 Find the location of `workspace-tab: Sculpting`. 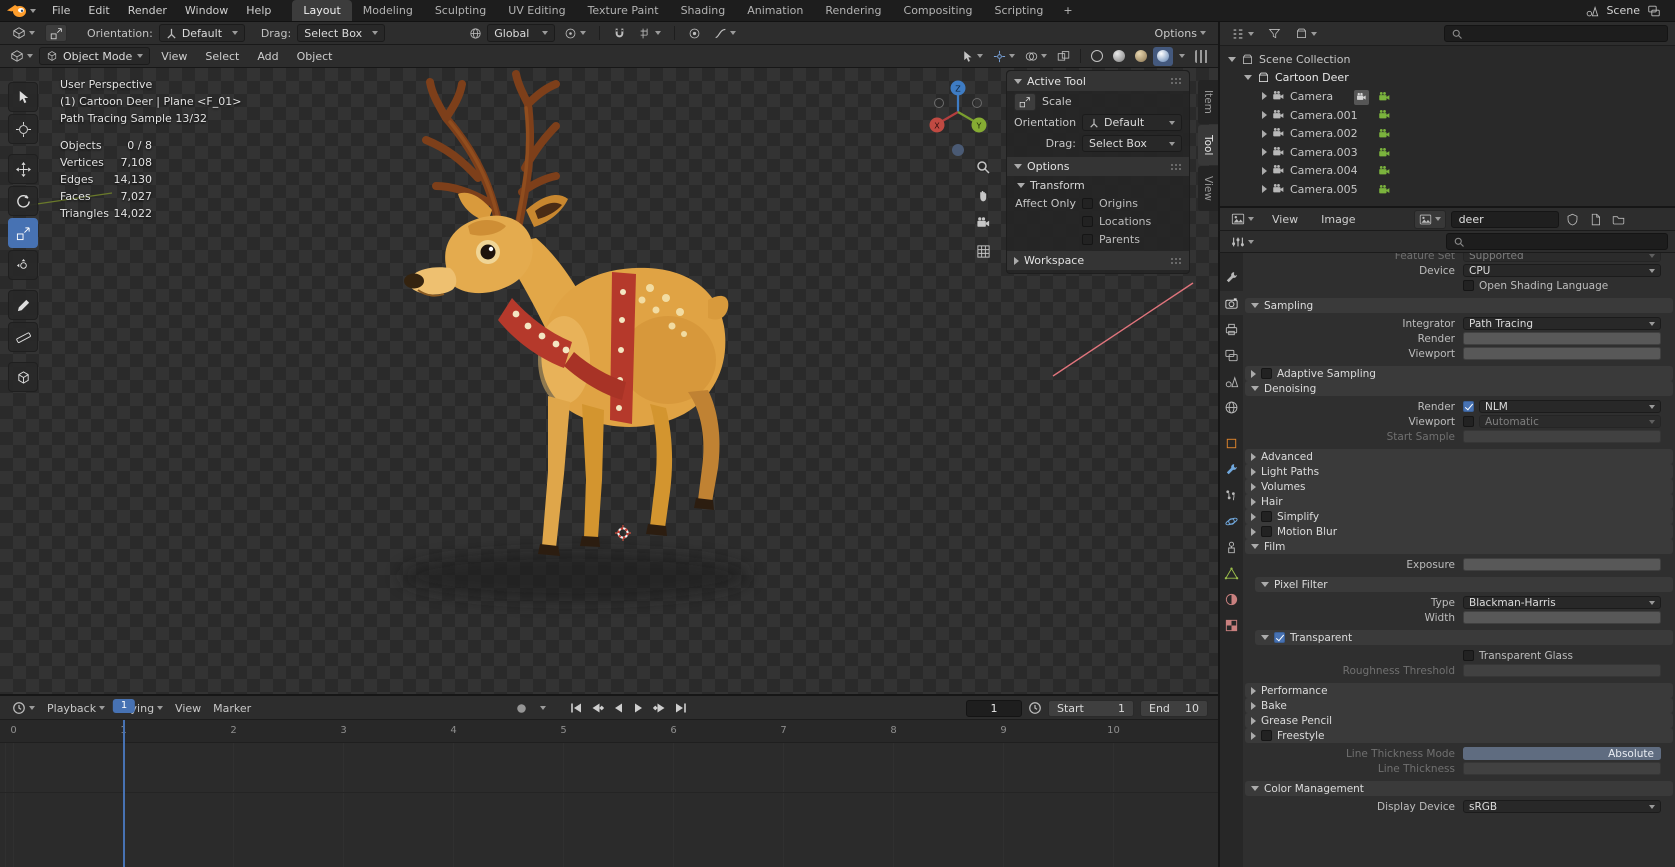

workspace-tab: Sculpting is located at coordinates (460, 10).